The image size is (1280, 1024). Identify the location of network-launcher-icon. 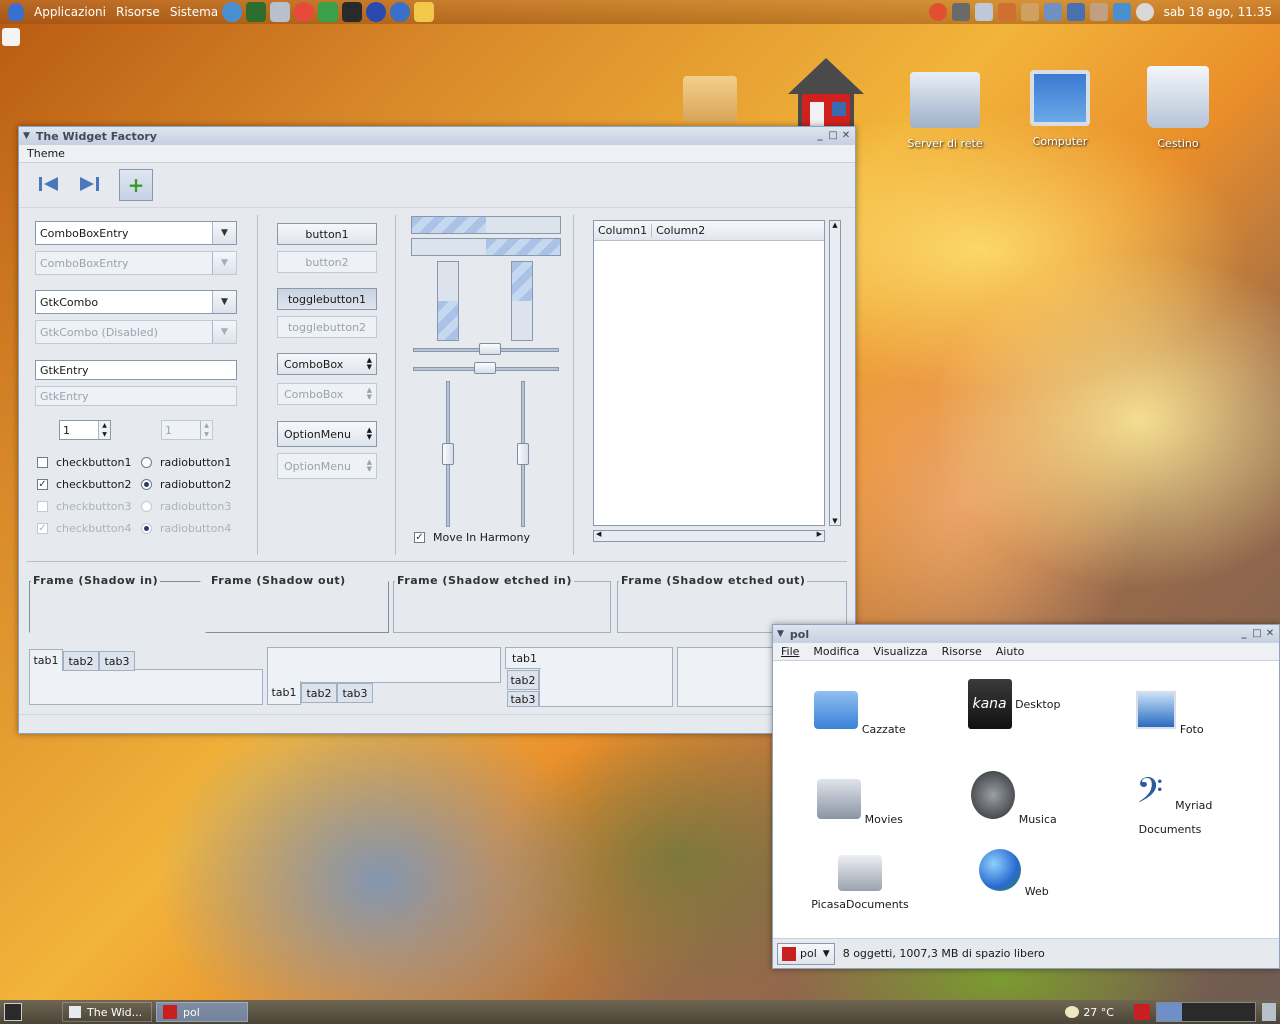
(280, 12).